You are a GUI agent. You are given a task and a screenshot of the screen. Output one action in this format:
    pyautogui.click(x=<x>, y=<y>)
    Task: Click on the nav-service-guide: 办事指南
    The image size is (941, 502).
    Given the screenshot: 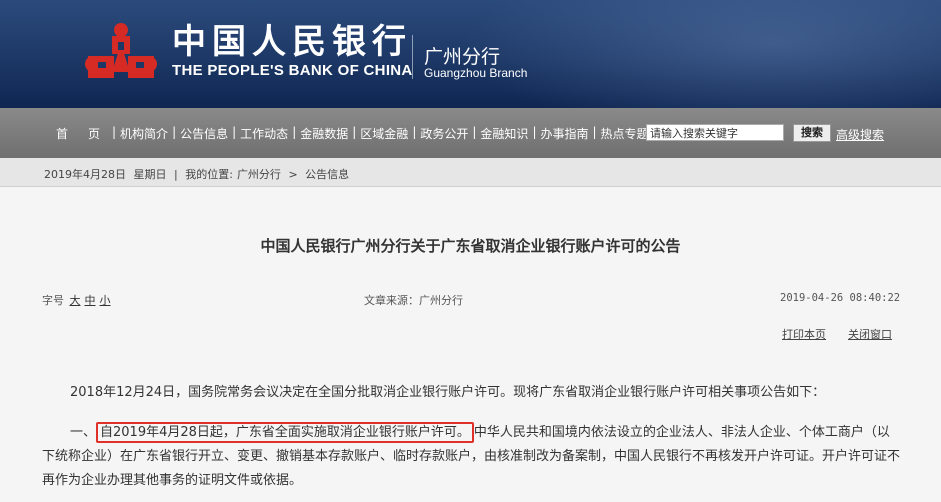 What is the action you would take?
    pyautogui.click(x=564, y=133)
    